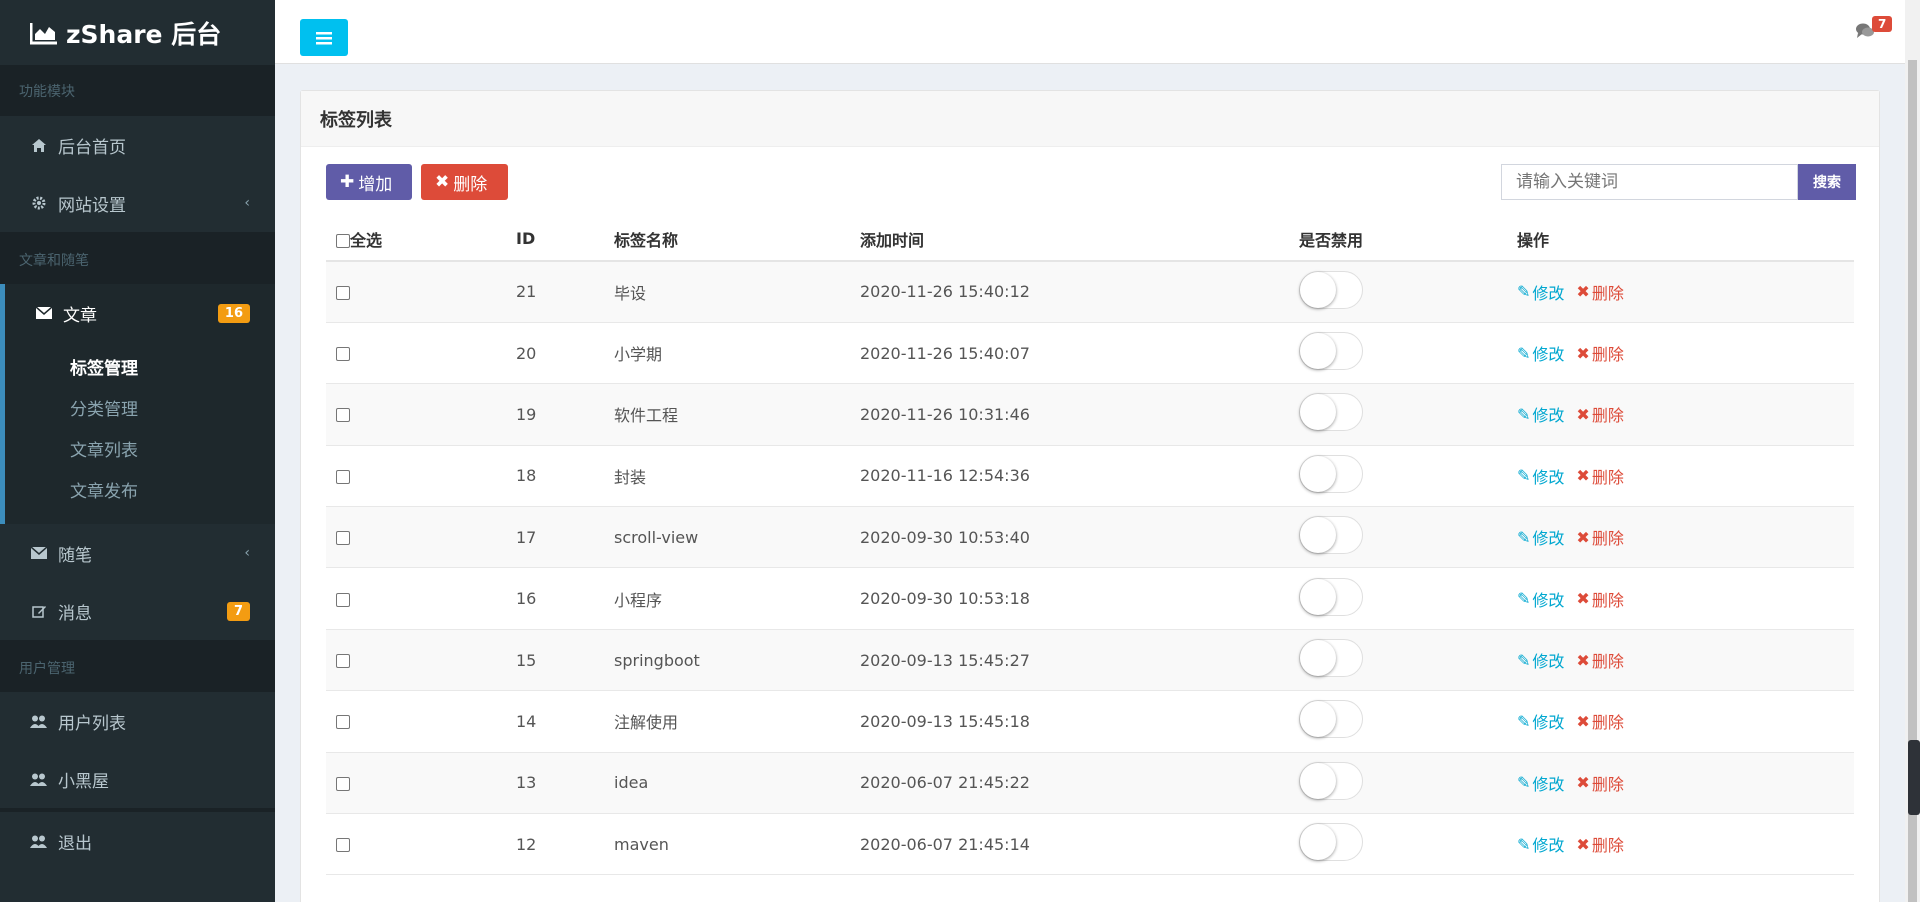 This screenshot has width=1920, height=902. Describe the element at coordinates (1069, 844) in the screenshot. I see `row-time: 2020-06-07 21:45:14` at that location.